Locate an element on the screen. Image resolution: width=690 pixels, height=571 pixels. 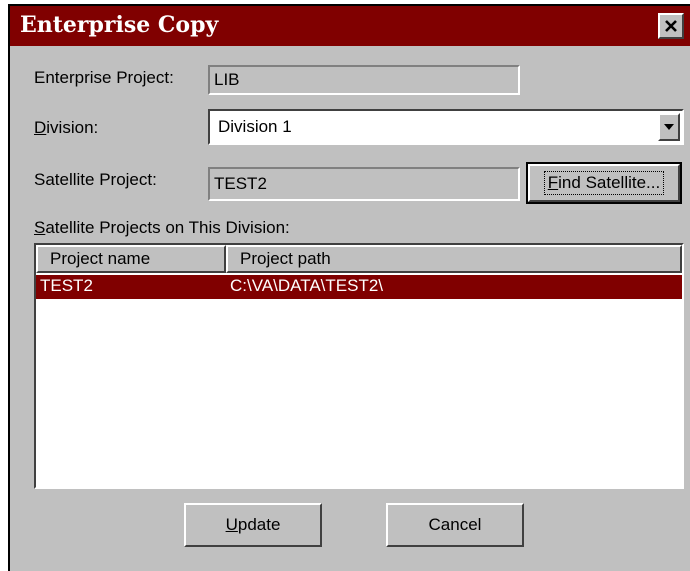
close-button is located at coordinates (671, 26).